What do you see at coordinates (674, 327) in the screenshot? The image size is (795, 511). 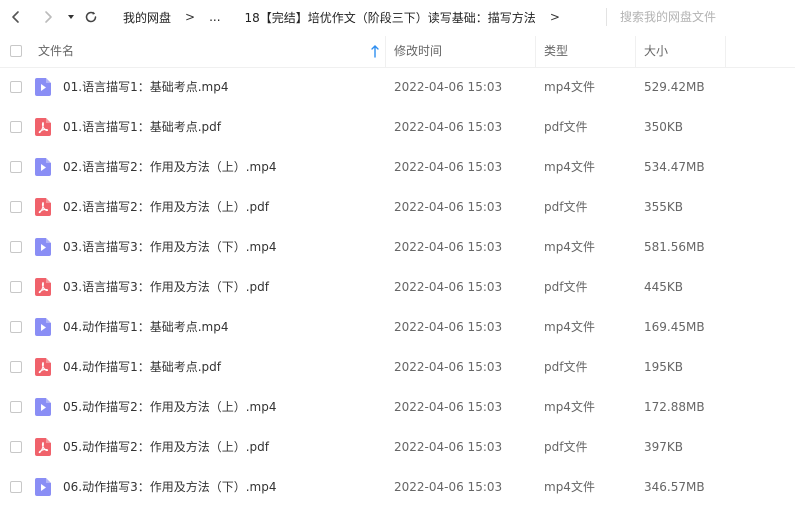 I see `file-size: 169.45MB` at bounding box center [674, 327].